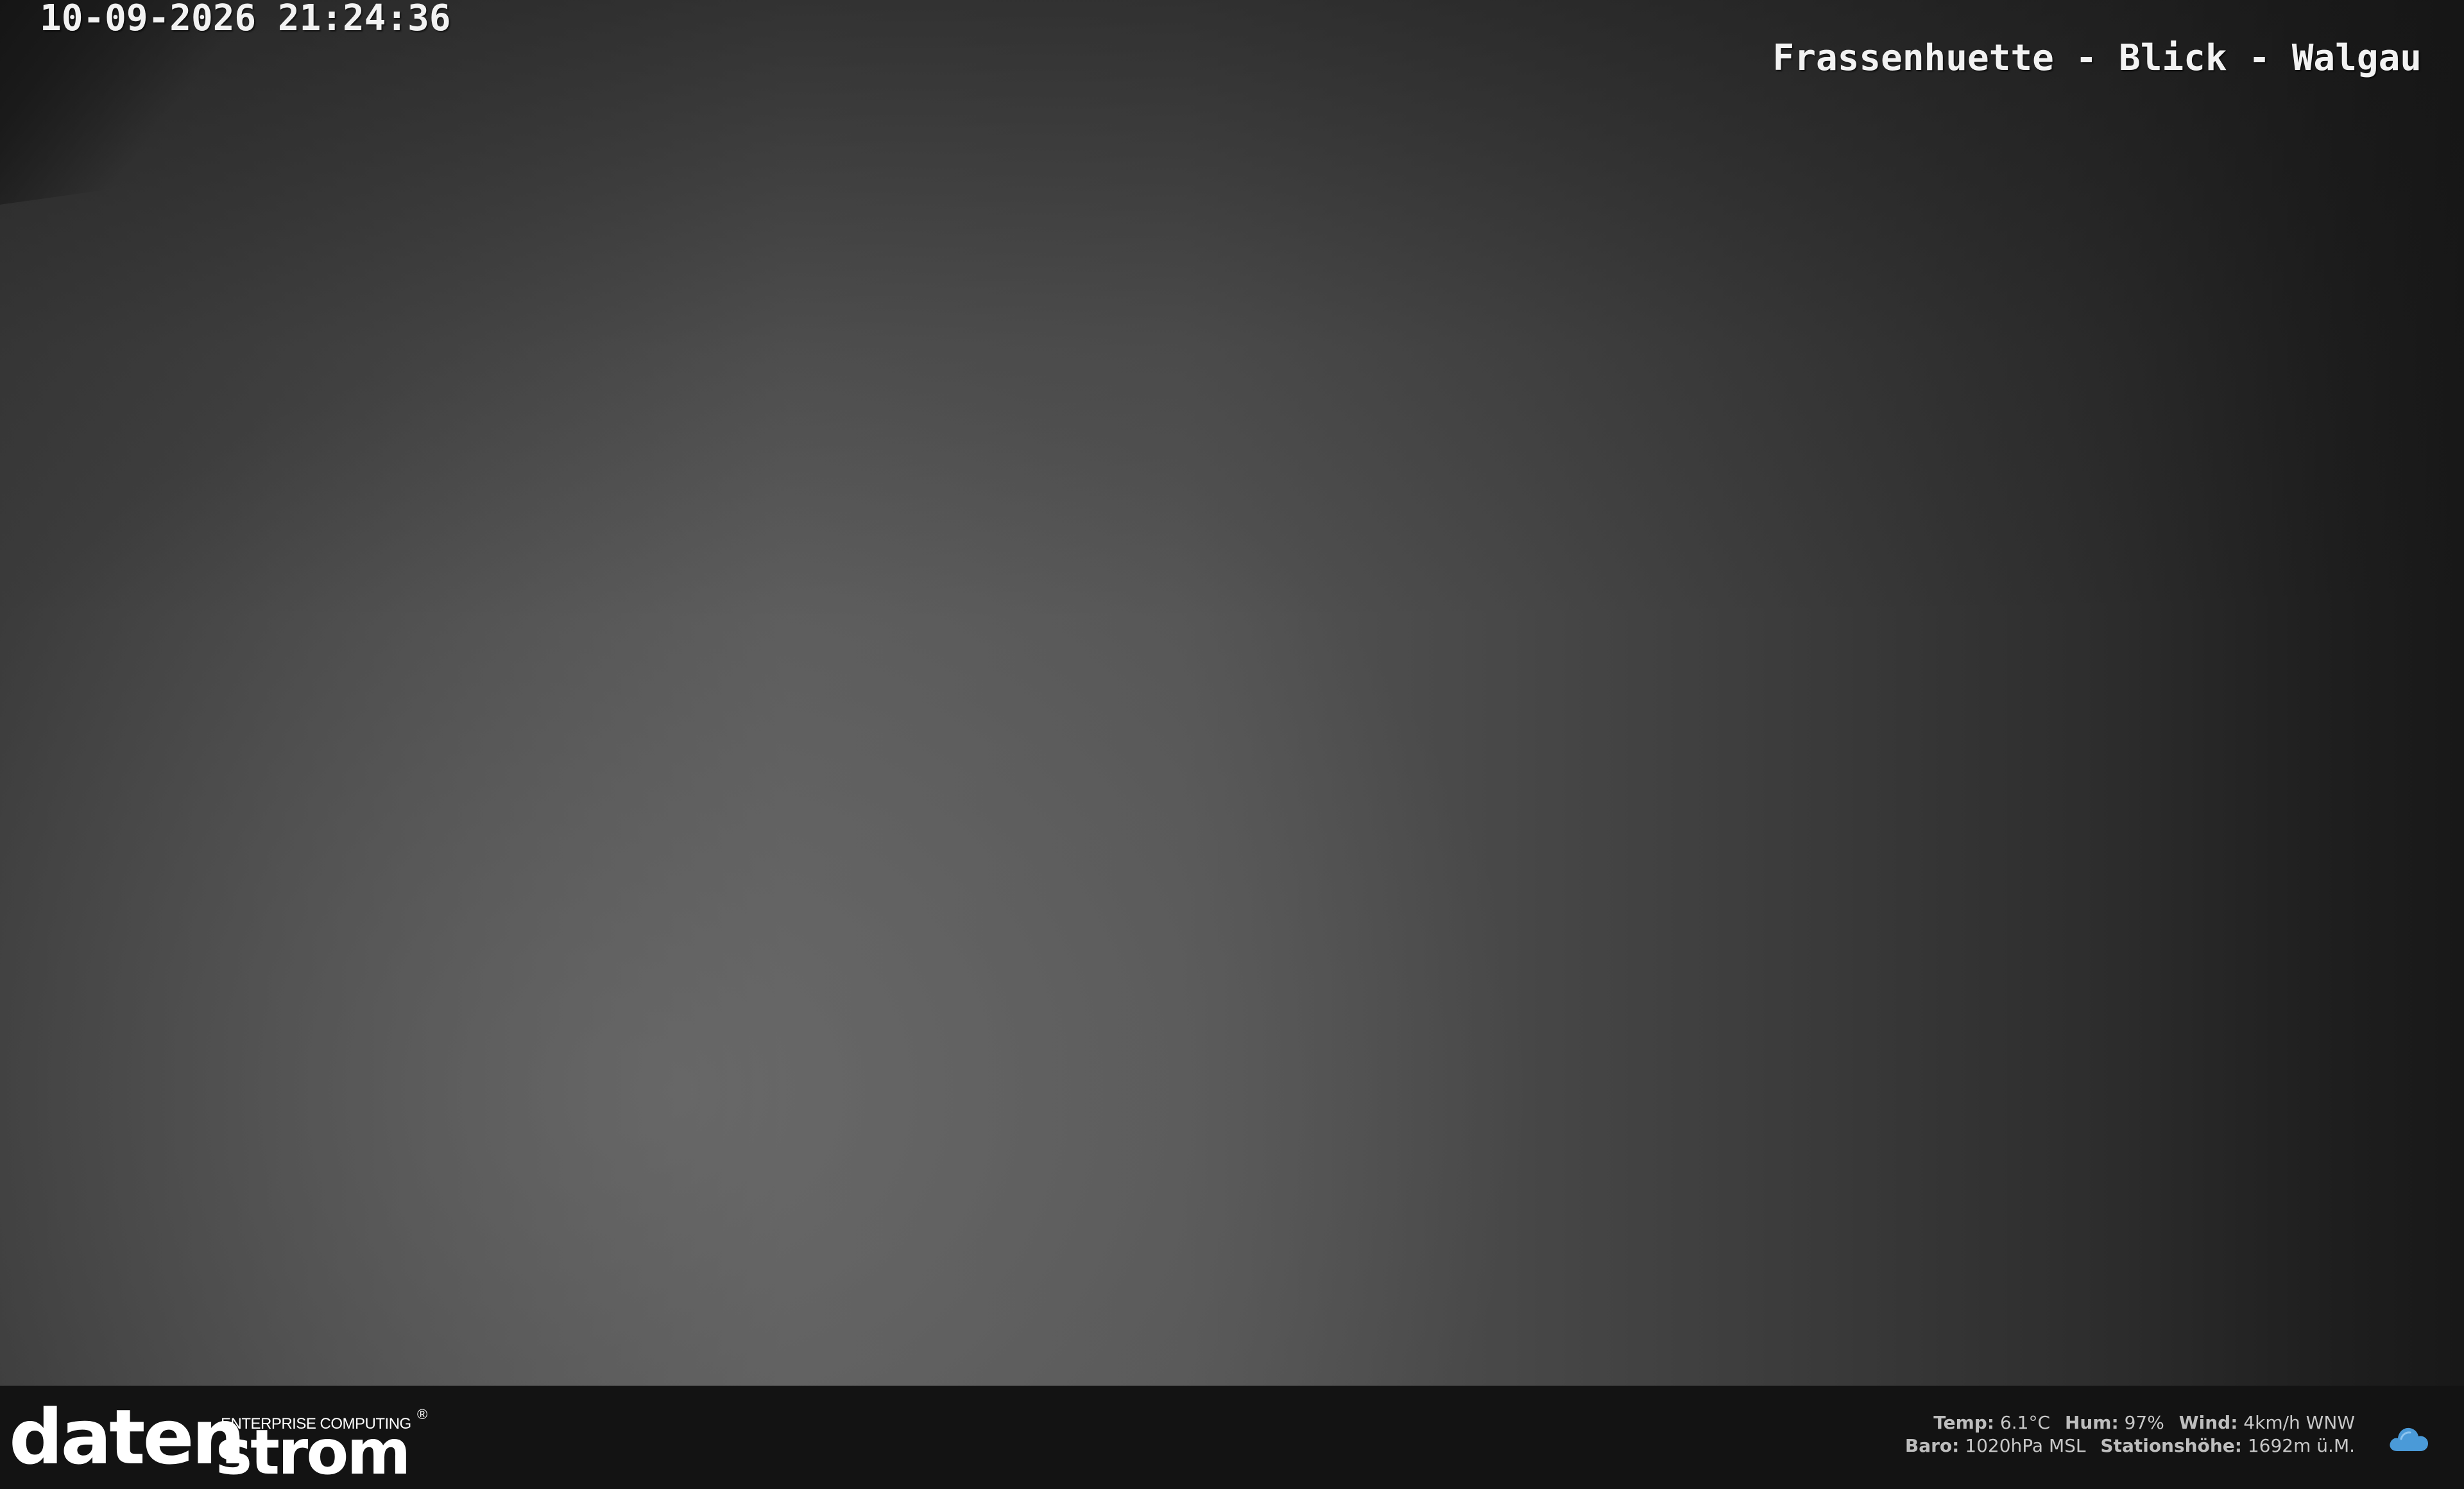  I want to click on logo-text-secondary: strom, so click(314, 1452).